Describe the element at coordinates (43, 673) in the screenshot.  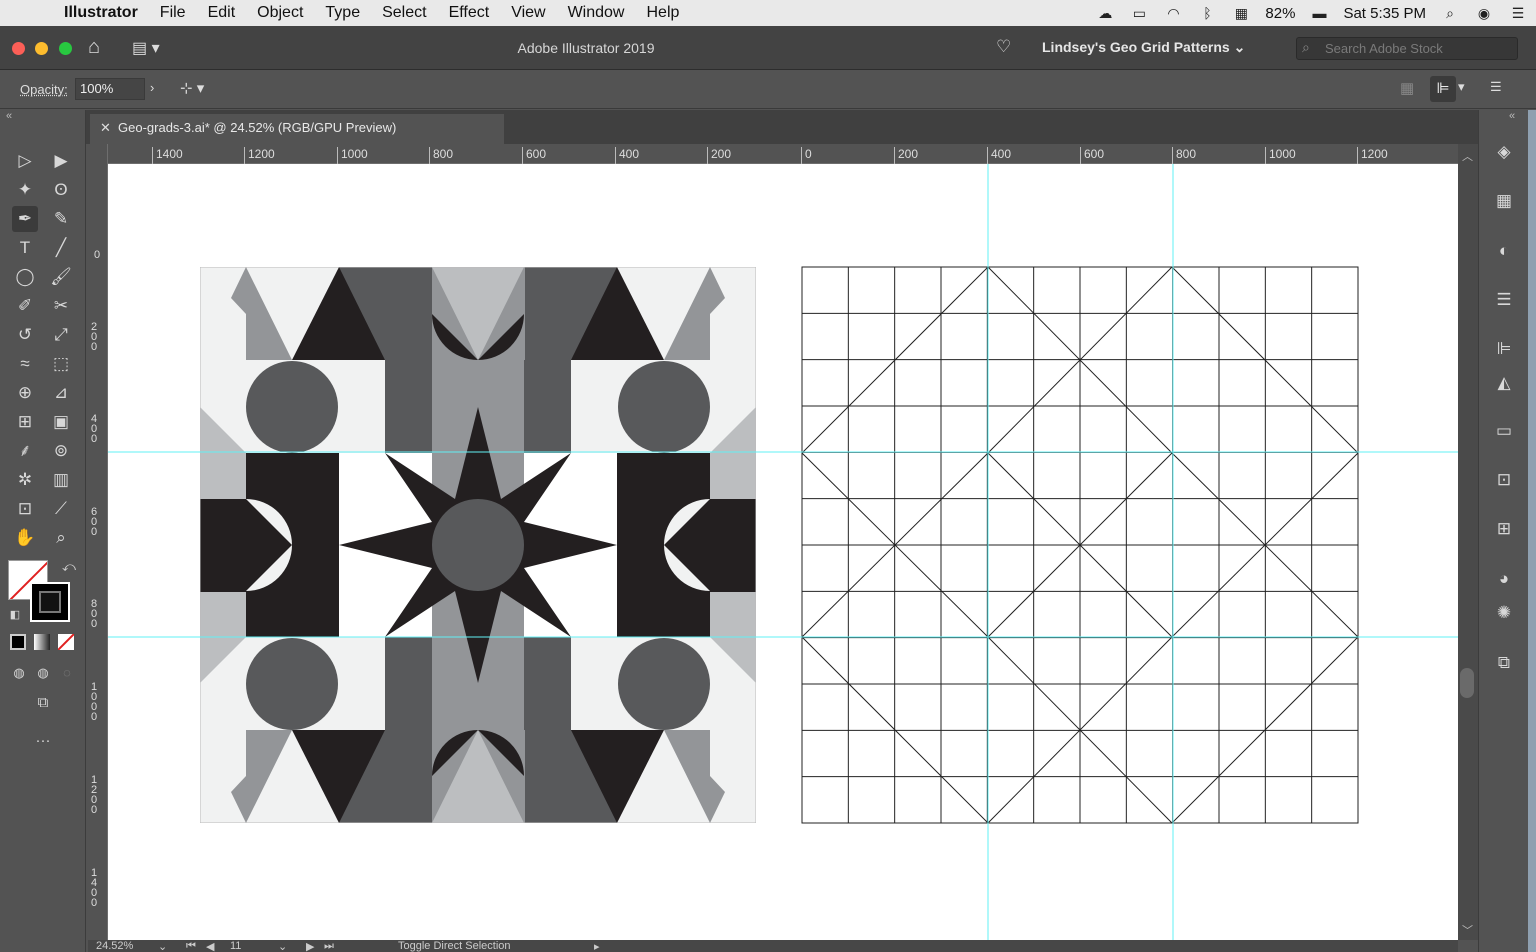
I see `draw-behind-icon: ◍` at that location.